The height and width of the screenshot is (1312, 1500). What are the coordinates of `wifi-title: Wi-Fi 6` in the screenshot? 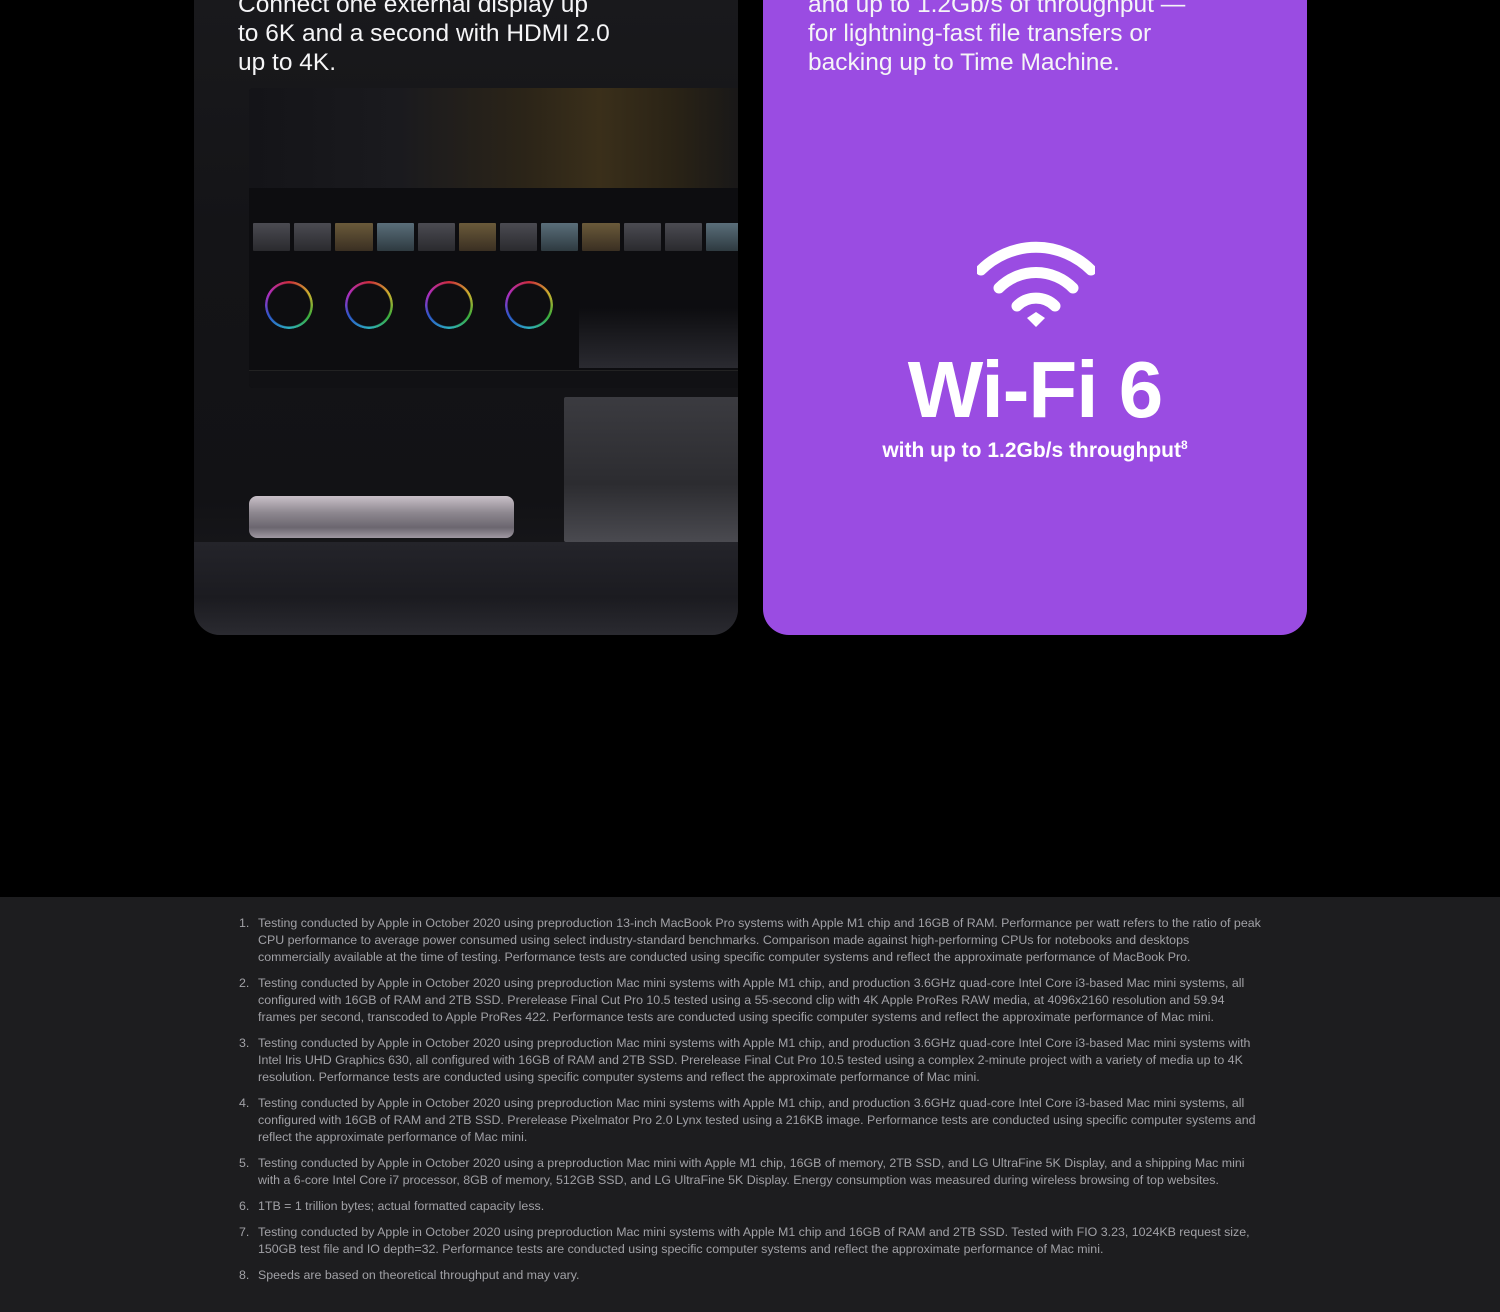 It's located at (1035, 389).